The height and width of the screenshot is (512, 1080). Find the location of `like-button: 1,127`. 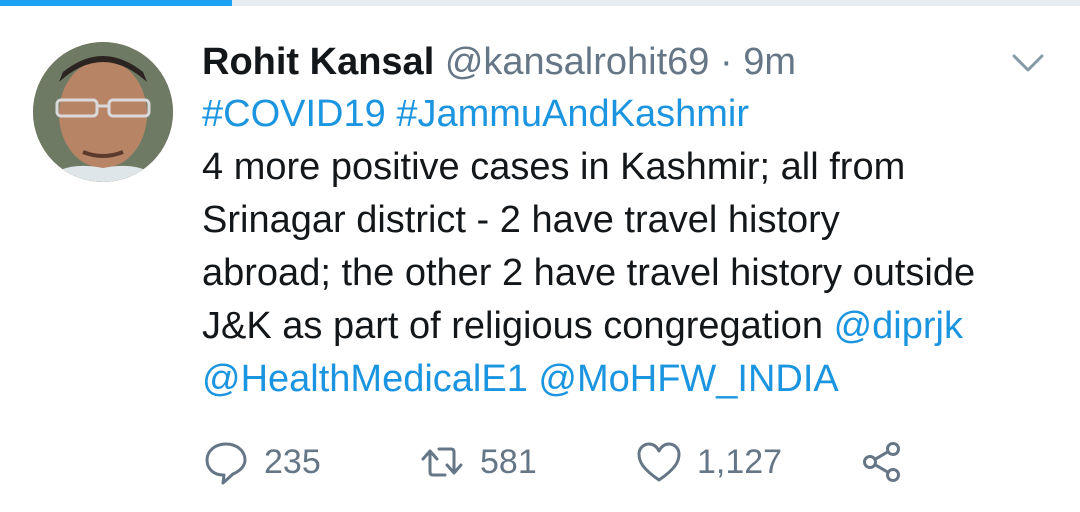

like-button: 1,127 is located at coordinates (708, 462).